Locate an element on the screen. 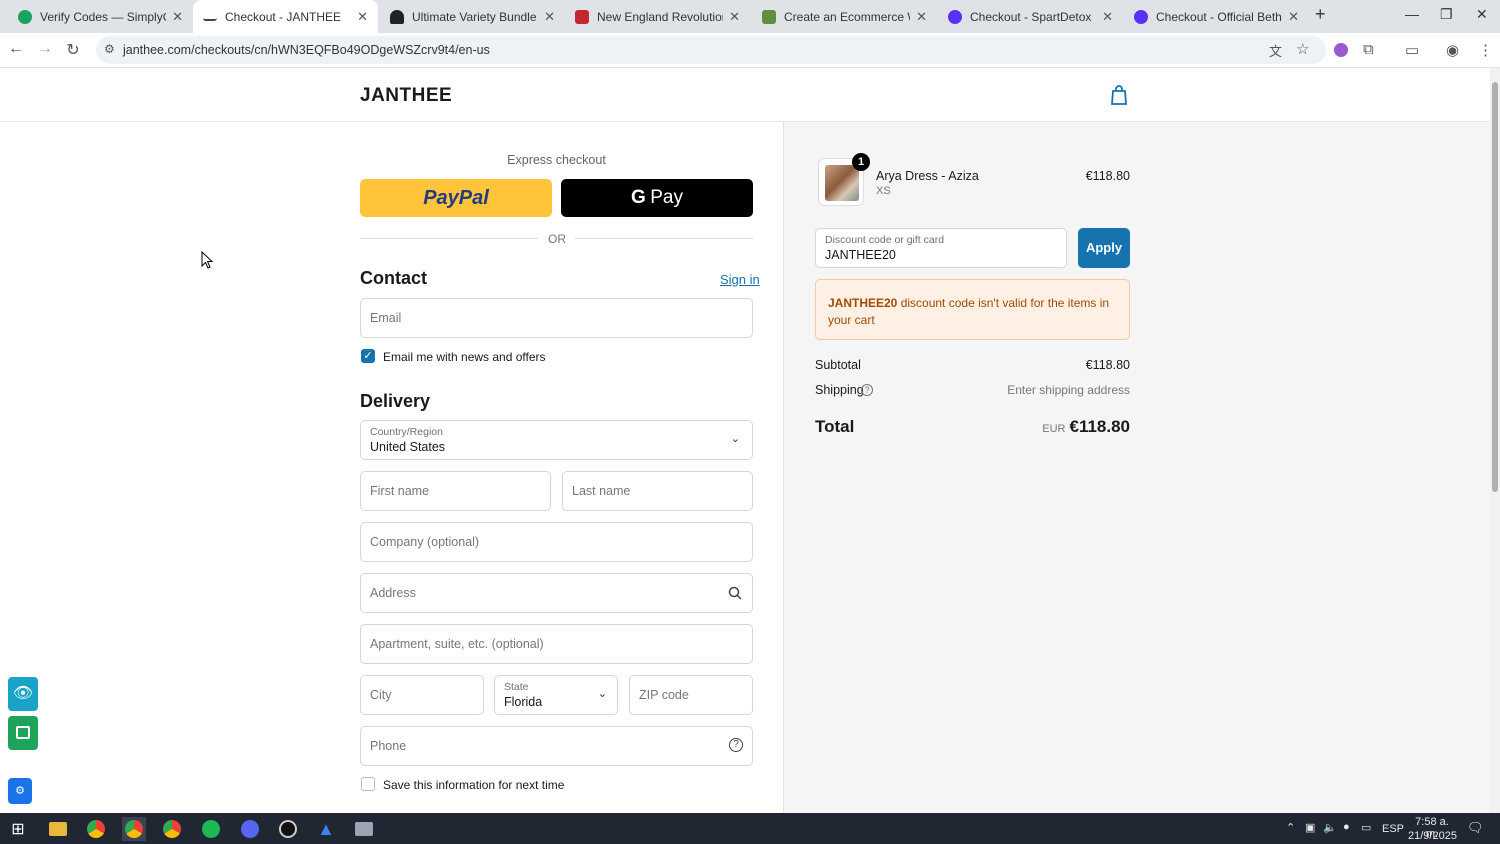 The height and width of the screenshot is (844, 1500). spotify-icon is located at coordinates (211, 829).